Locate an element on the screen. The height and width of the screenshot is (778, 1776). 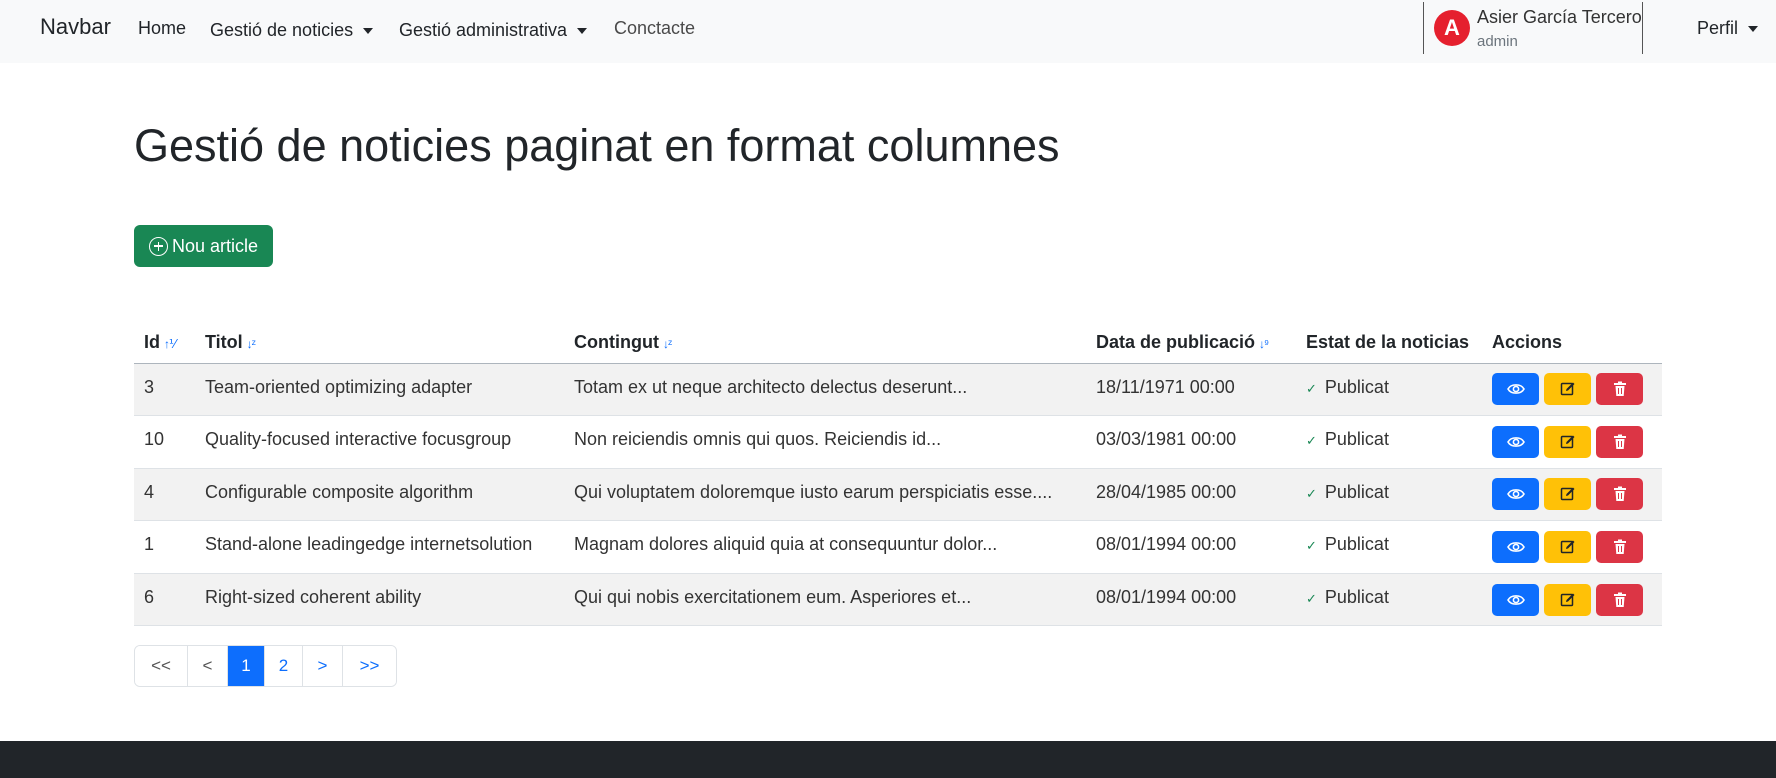
cell-id: 4 is located at coordinates (164, 495).